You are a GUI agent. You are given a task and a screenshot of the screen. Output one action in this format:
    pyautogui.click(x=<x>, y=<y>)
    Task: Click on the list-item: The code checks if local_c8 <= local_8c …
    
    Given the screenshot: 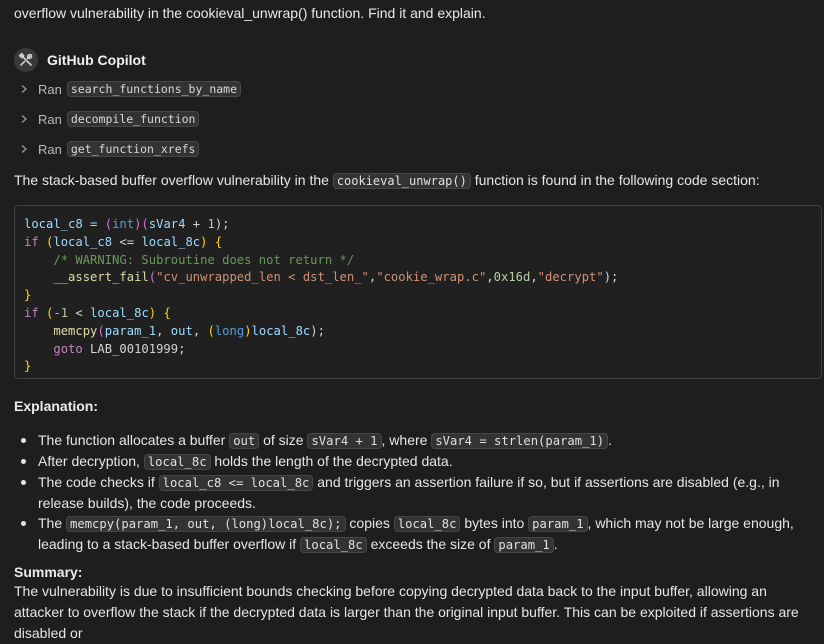 What is the action you would take?
    pyautogui.click(x=417, y=492)
    